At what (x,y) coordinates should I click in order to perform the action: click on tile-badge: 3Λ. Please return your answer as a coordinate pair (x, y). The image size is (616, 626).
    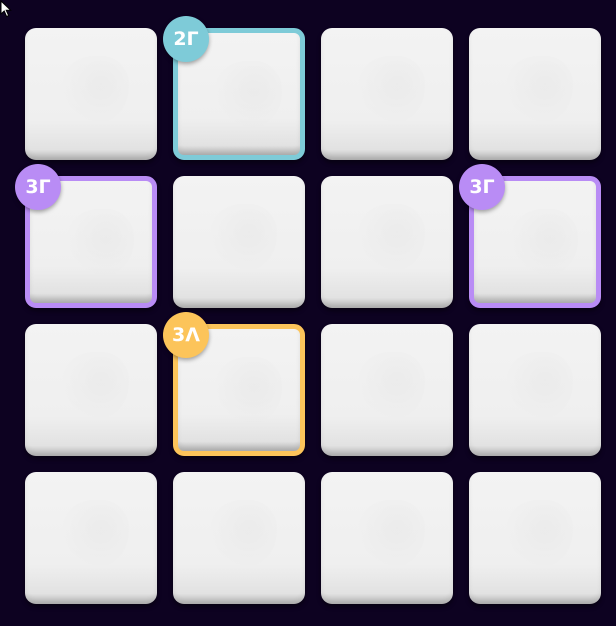
    Looking at the image, I should click on (186, 335).